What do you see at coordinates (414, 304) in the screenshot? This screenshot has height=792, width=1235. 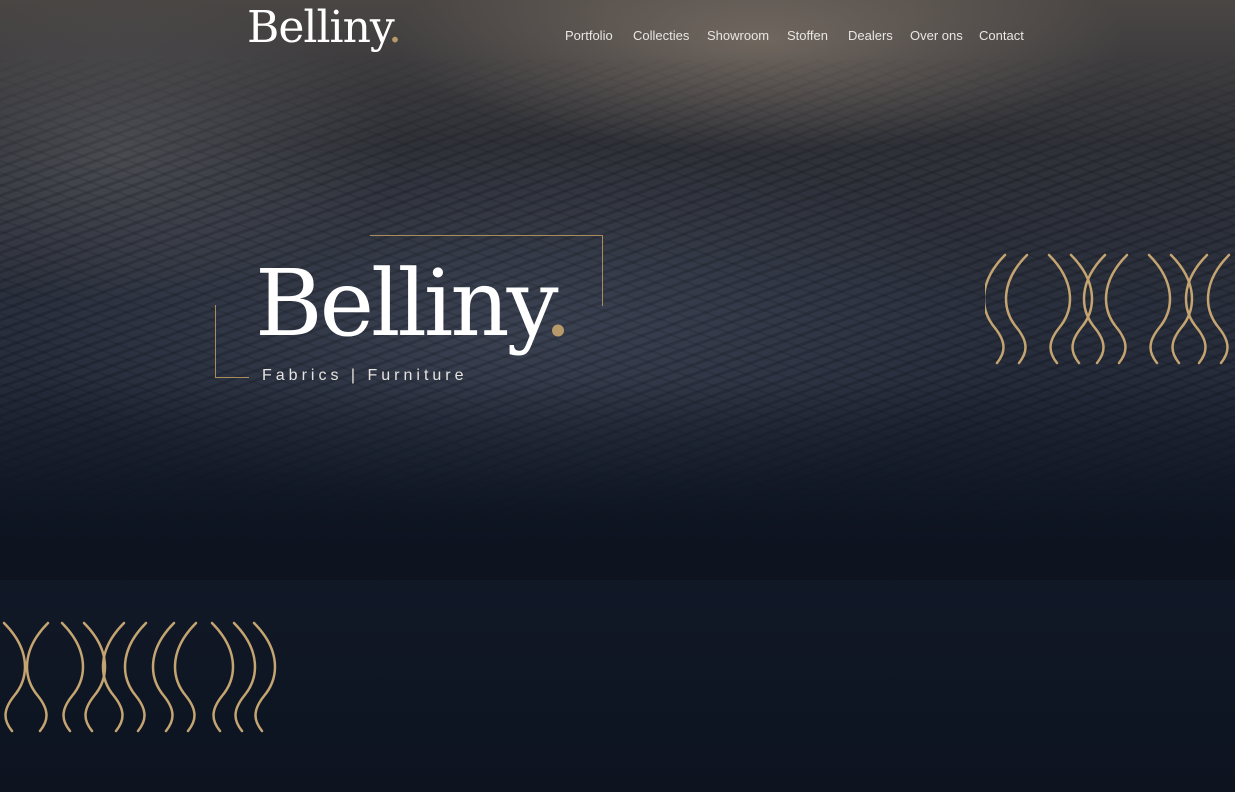 I see `hero-logo: Belliny.` at bounding box center [414, 304].